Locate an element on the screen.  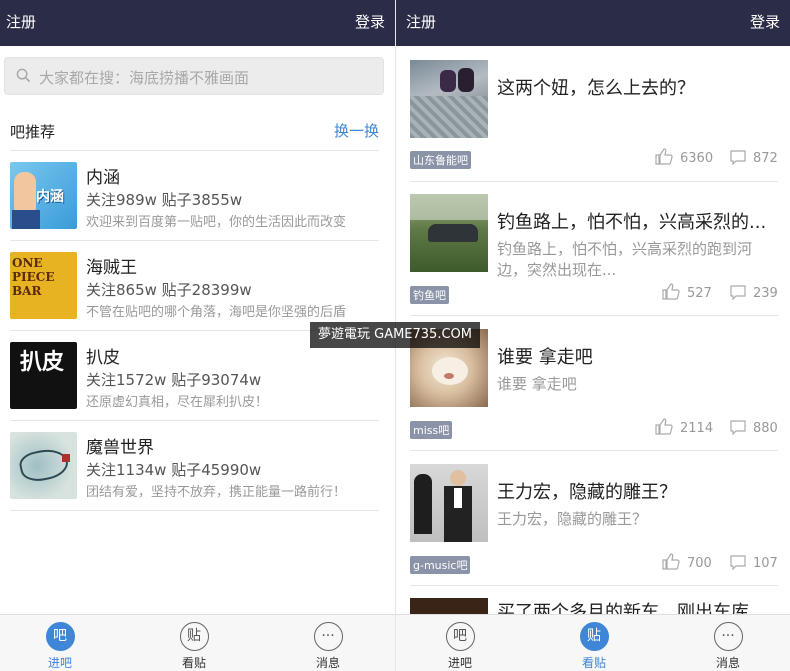
post-summary: 谁要 拿走吧 is located at coordinates (537, 384).